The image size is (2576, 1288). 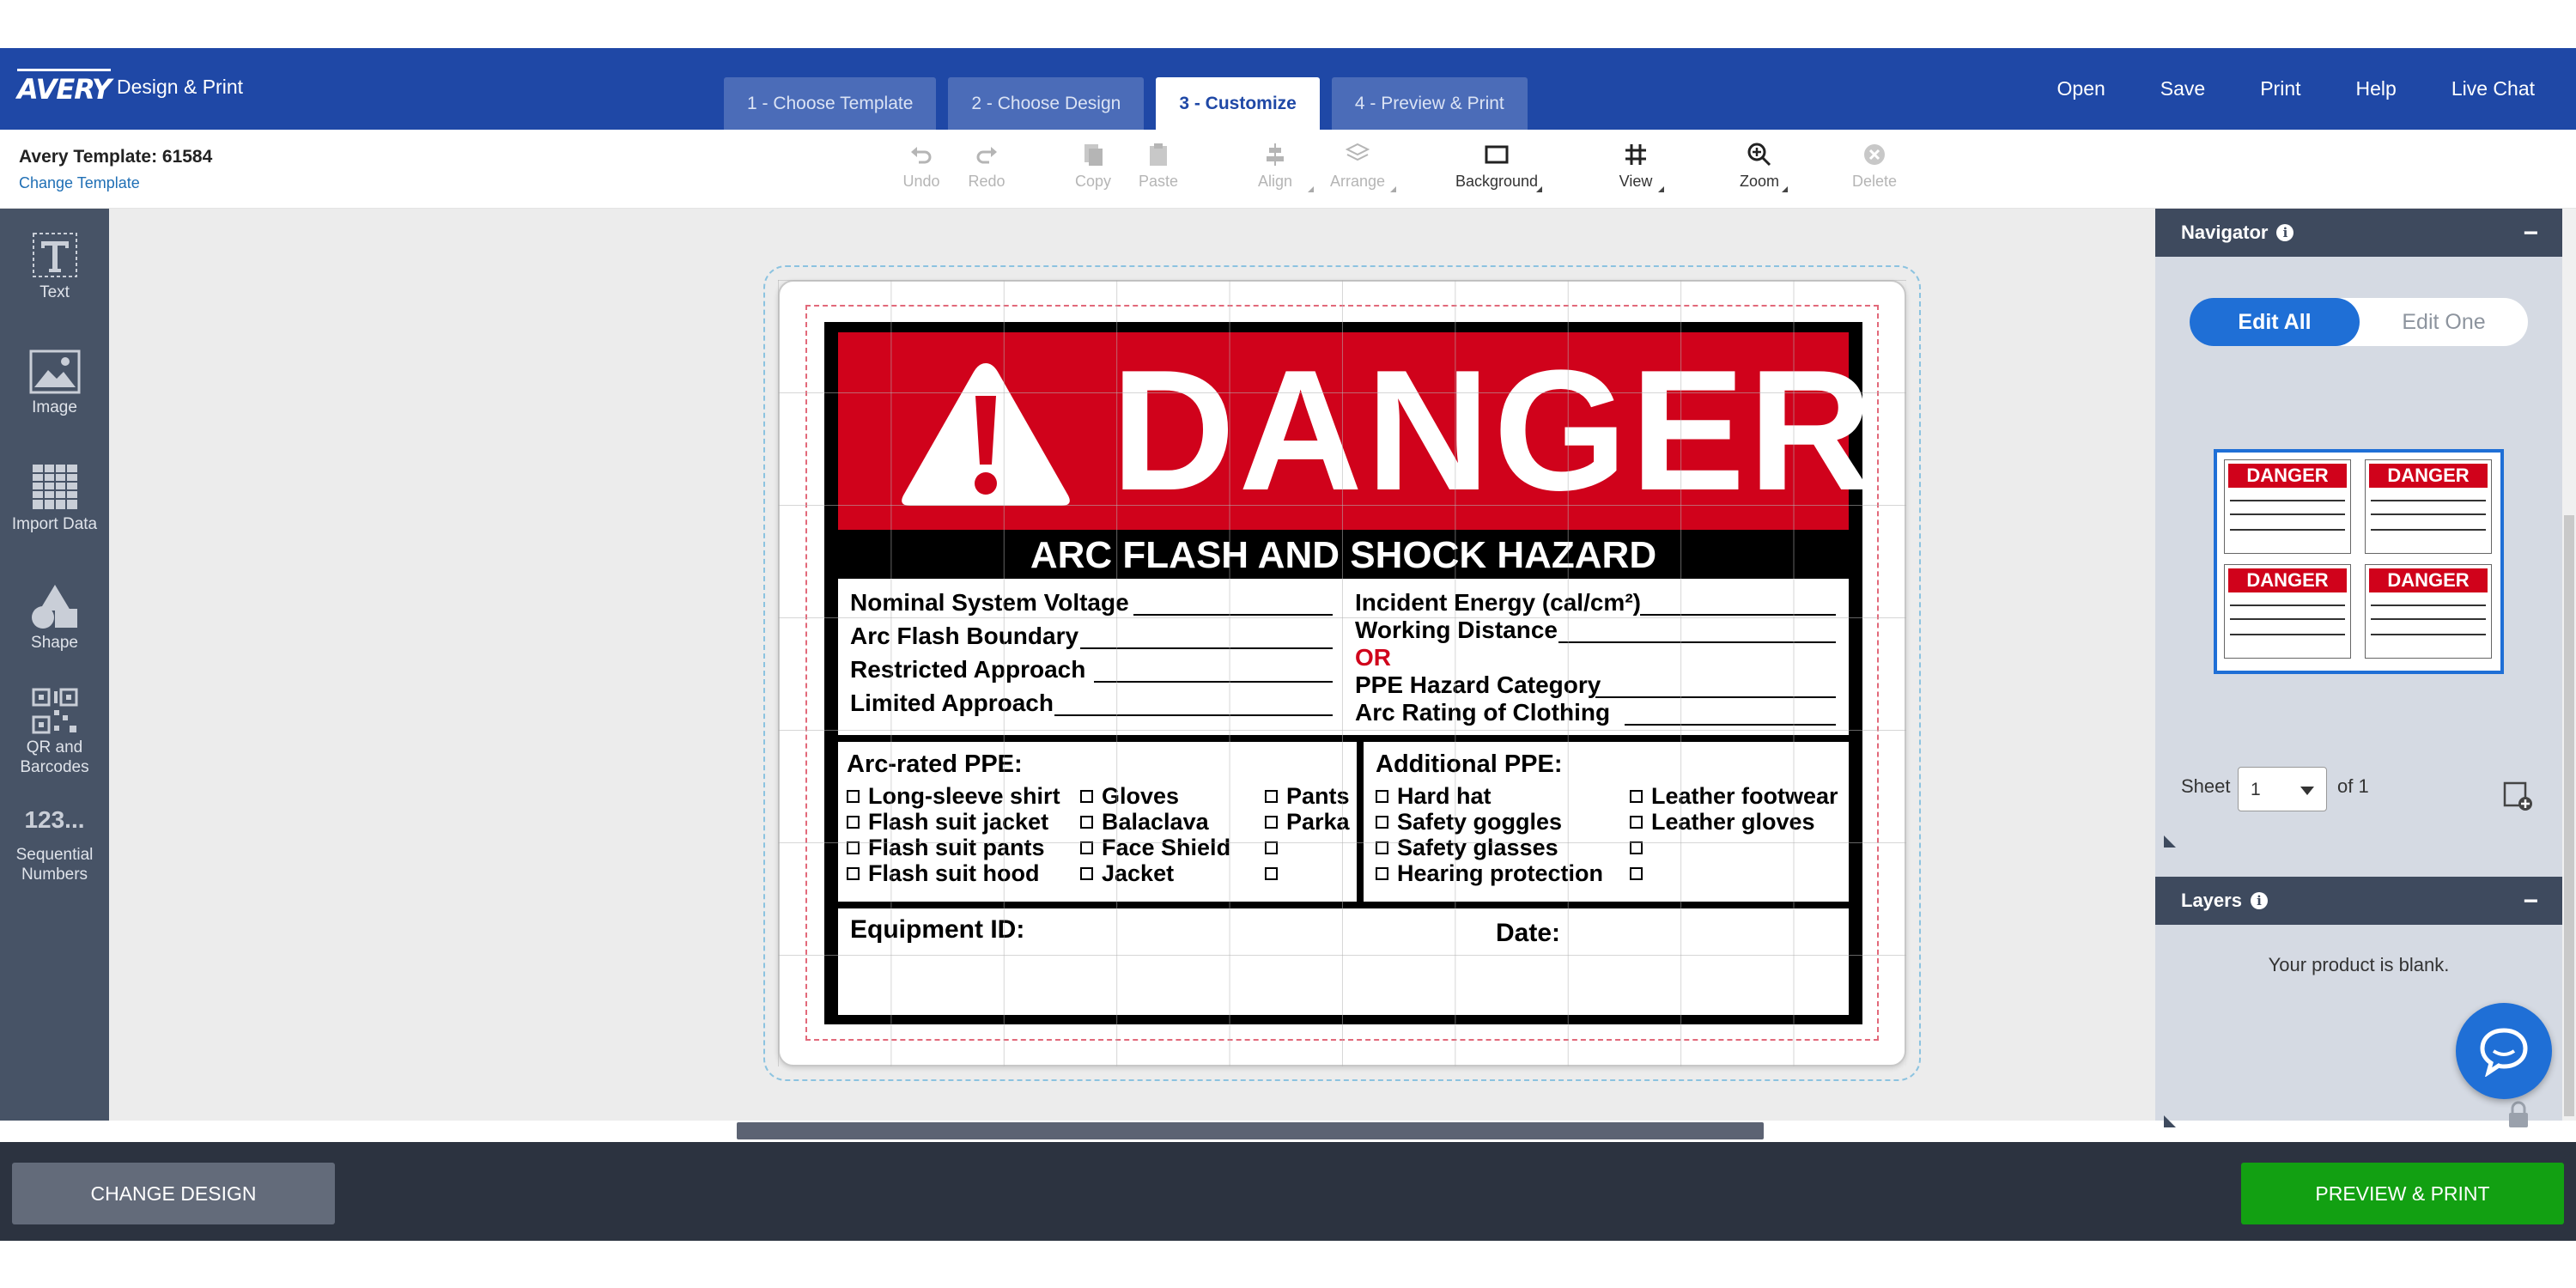 I want to click on change-design-button: CHANGE DESIGN, so click(x=174, y=1193).